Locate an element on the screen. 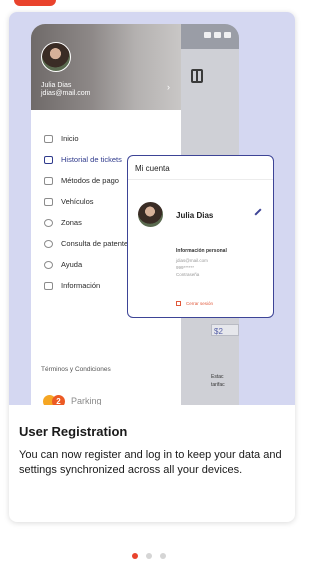 The image size is (320, 561). account-password-label: Contraseña is located at coordinates (188, 274).